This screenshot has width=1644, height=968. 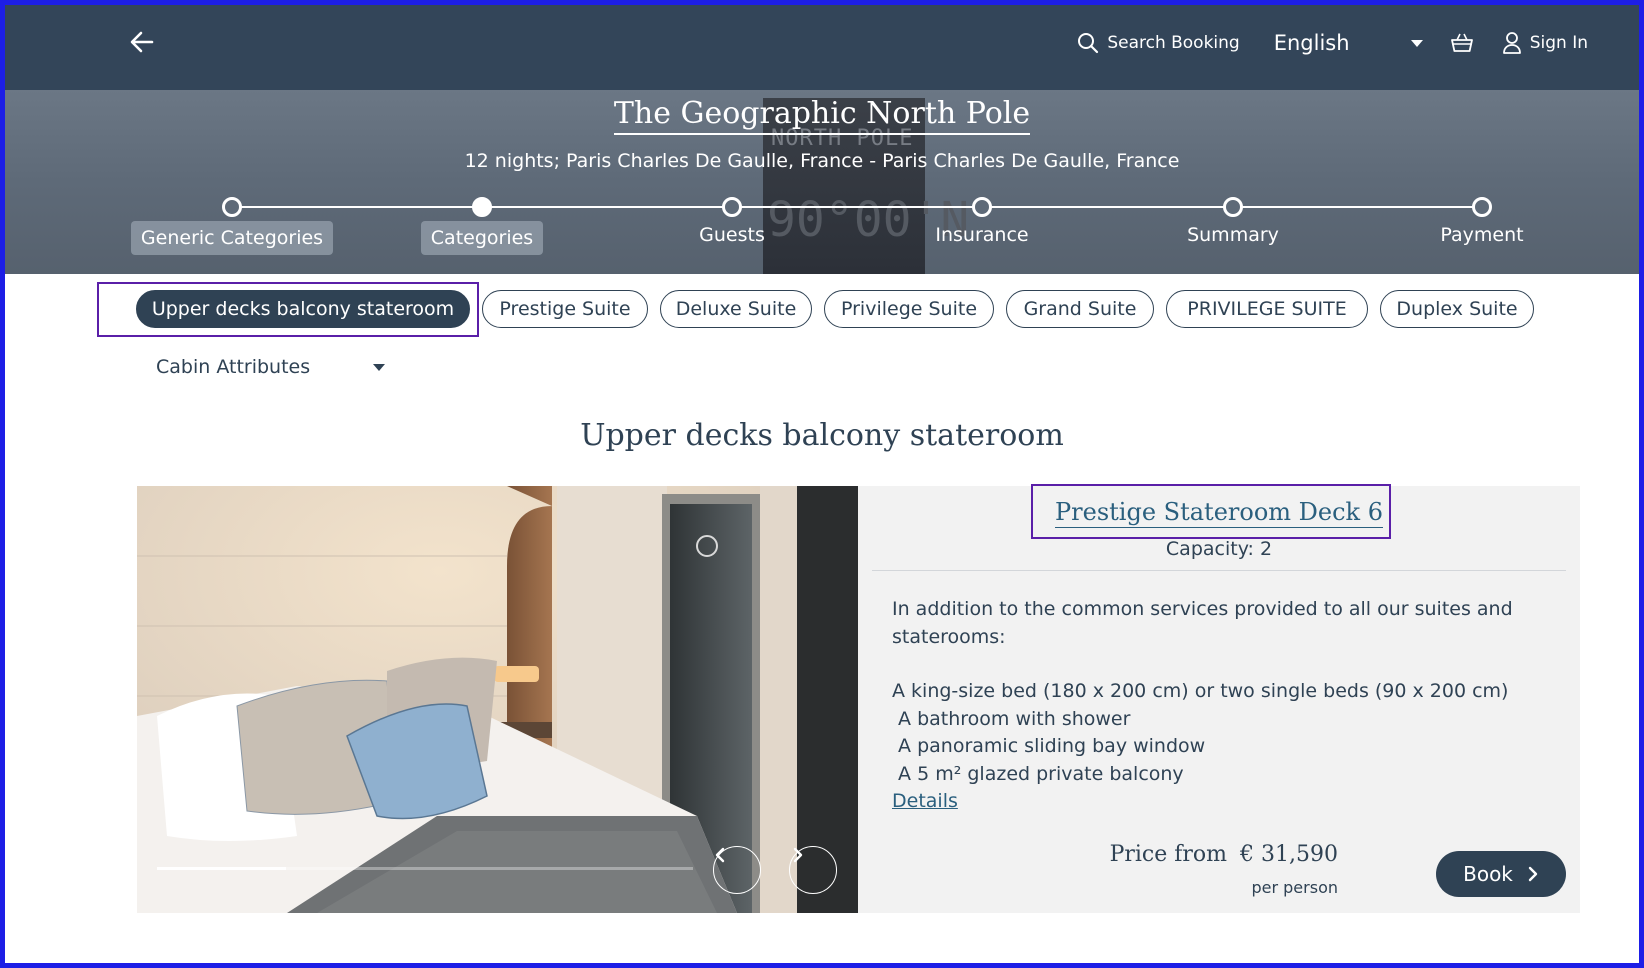 I want to click on sign-in-label: Sign In, so click(x=1558, y=43).